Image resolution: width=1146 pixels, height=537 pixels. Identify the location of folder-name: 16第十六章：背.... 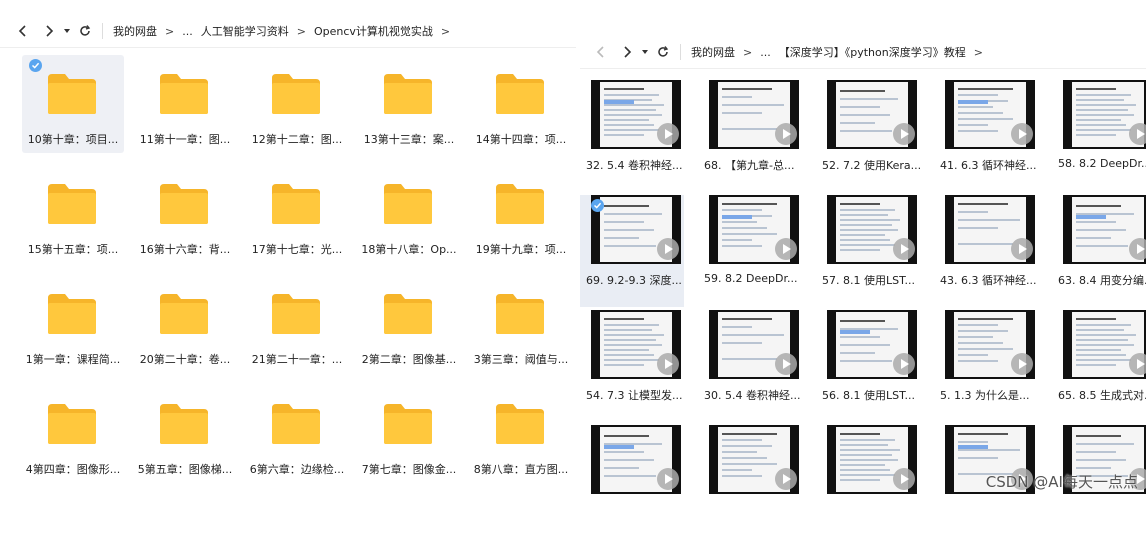
(185, 249).